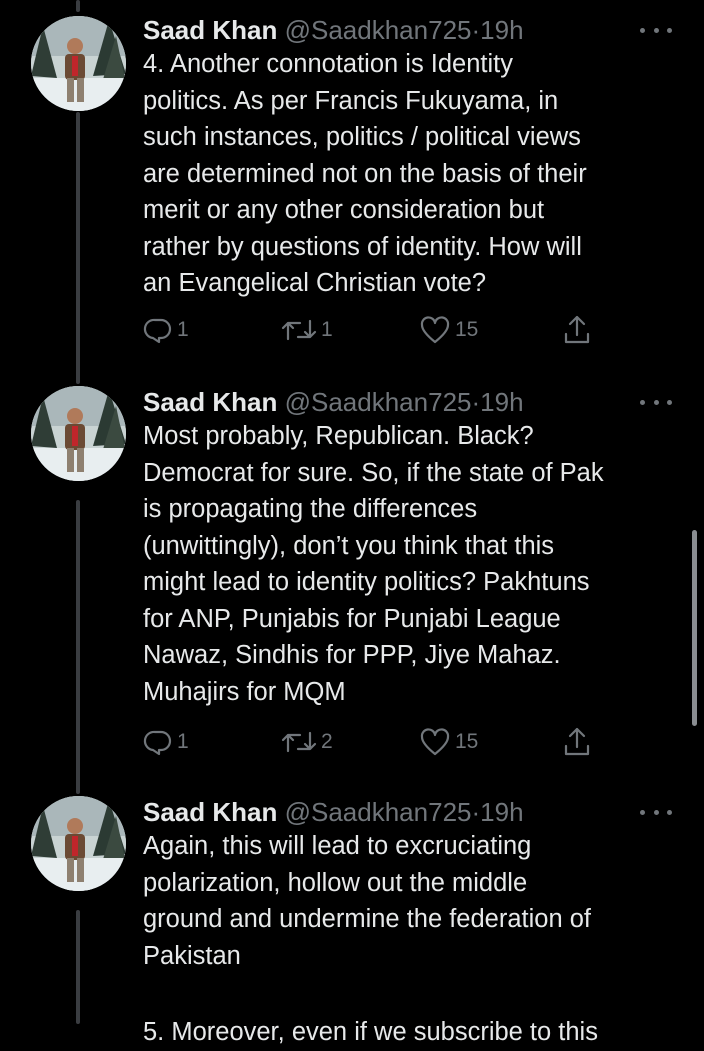  I want to click on retweet-button: 2, so click(307, 742).